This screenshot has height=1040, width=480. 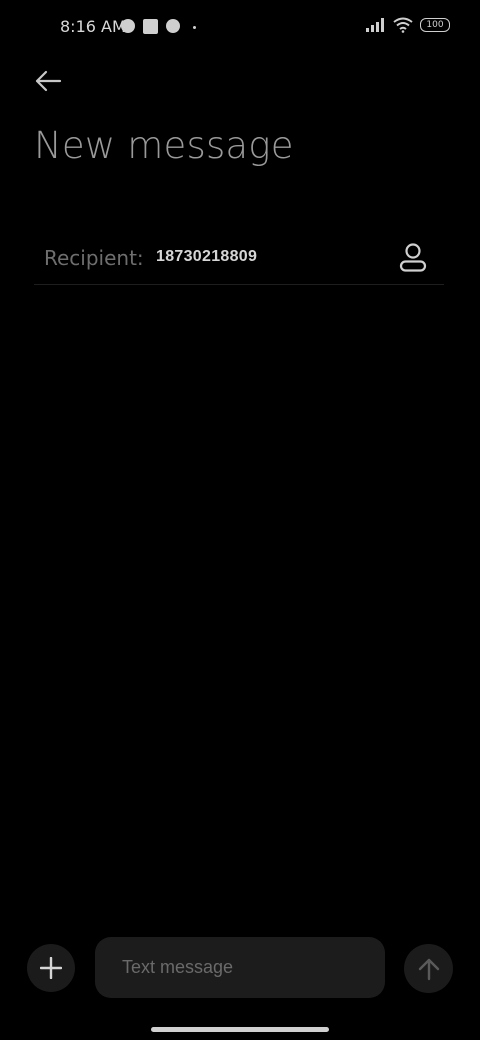 I want to click on back-arrow-icon, so click(x=48, y=81).